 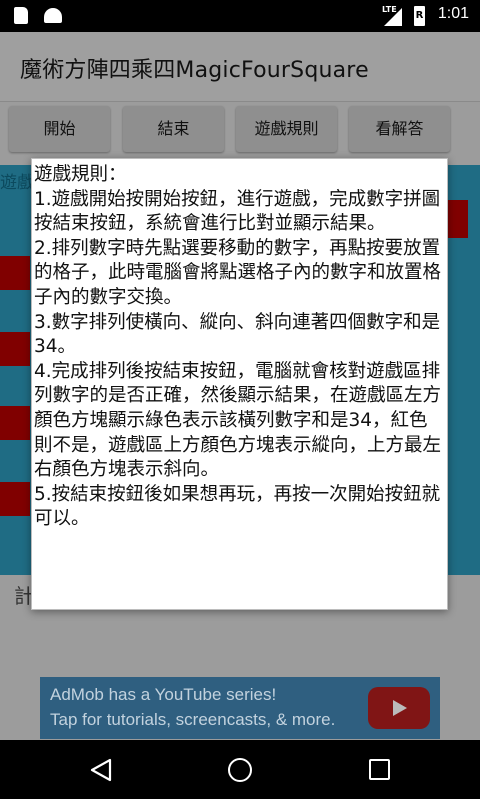 I want to click on app-bar: 魔術方陣四乘四MagicFourSquare, so click(x=240, y=67).